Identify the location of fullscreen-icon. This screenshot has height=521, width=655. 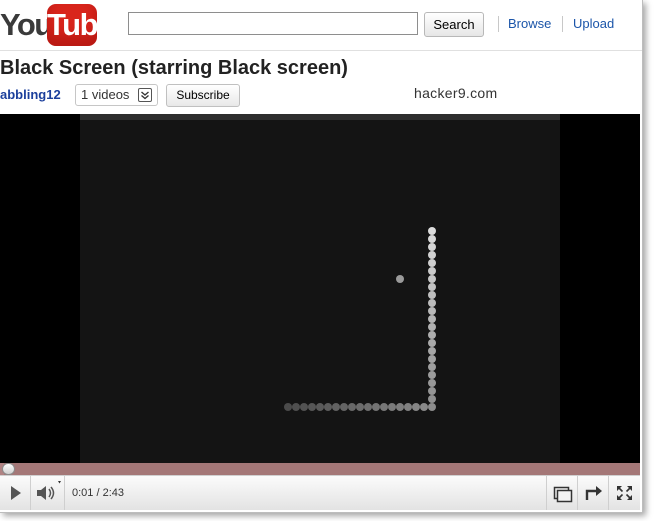
(624, 493).